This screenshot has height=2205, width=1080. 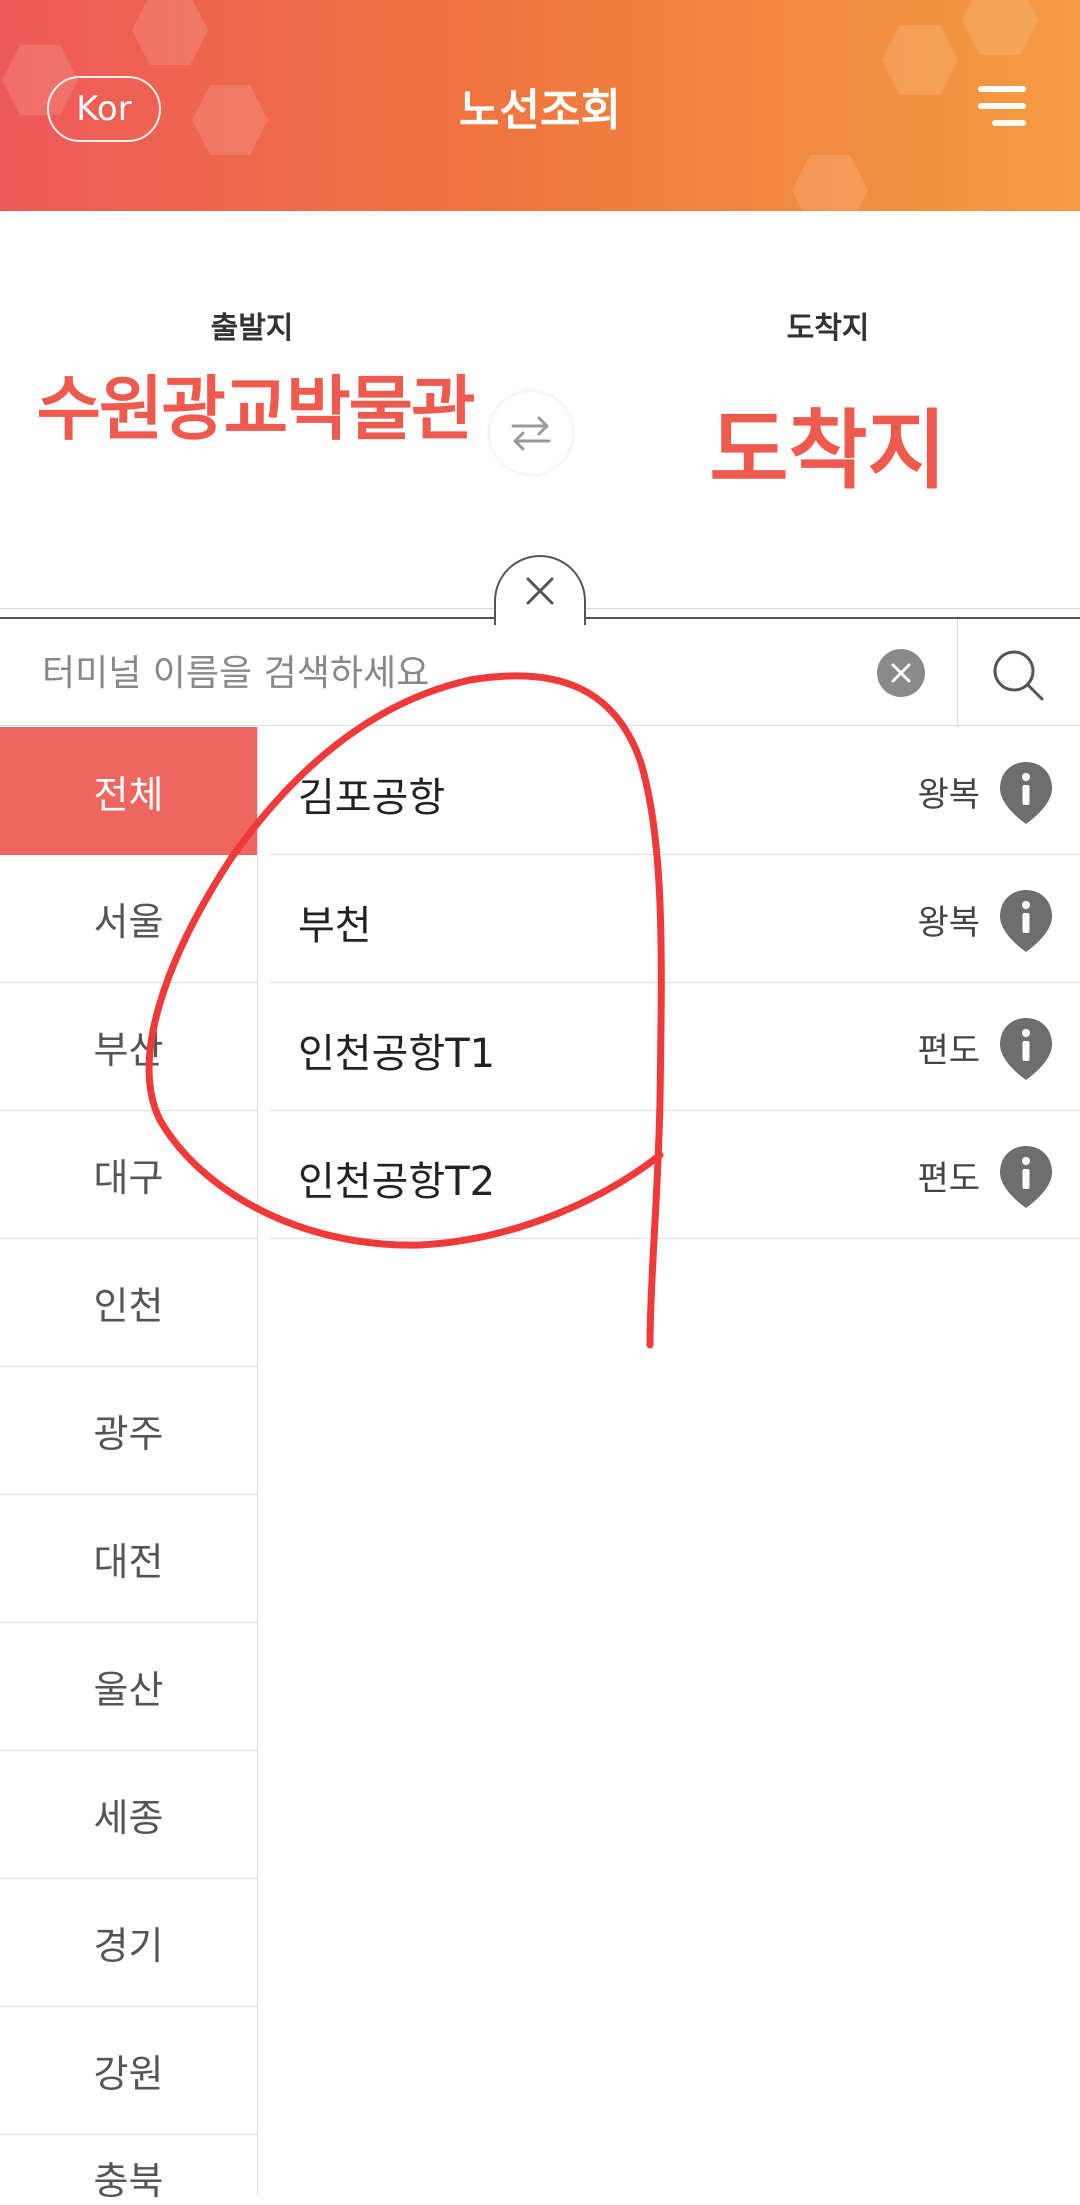 What do you see at coordinates (452, 673) in the screenshot?
I see `search-input` at bounding box center [452, 673].